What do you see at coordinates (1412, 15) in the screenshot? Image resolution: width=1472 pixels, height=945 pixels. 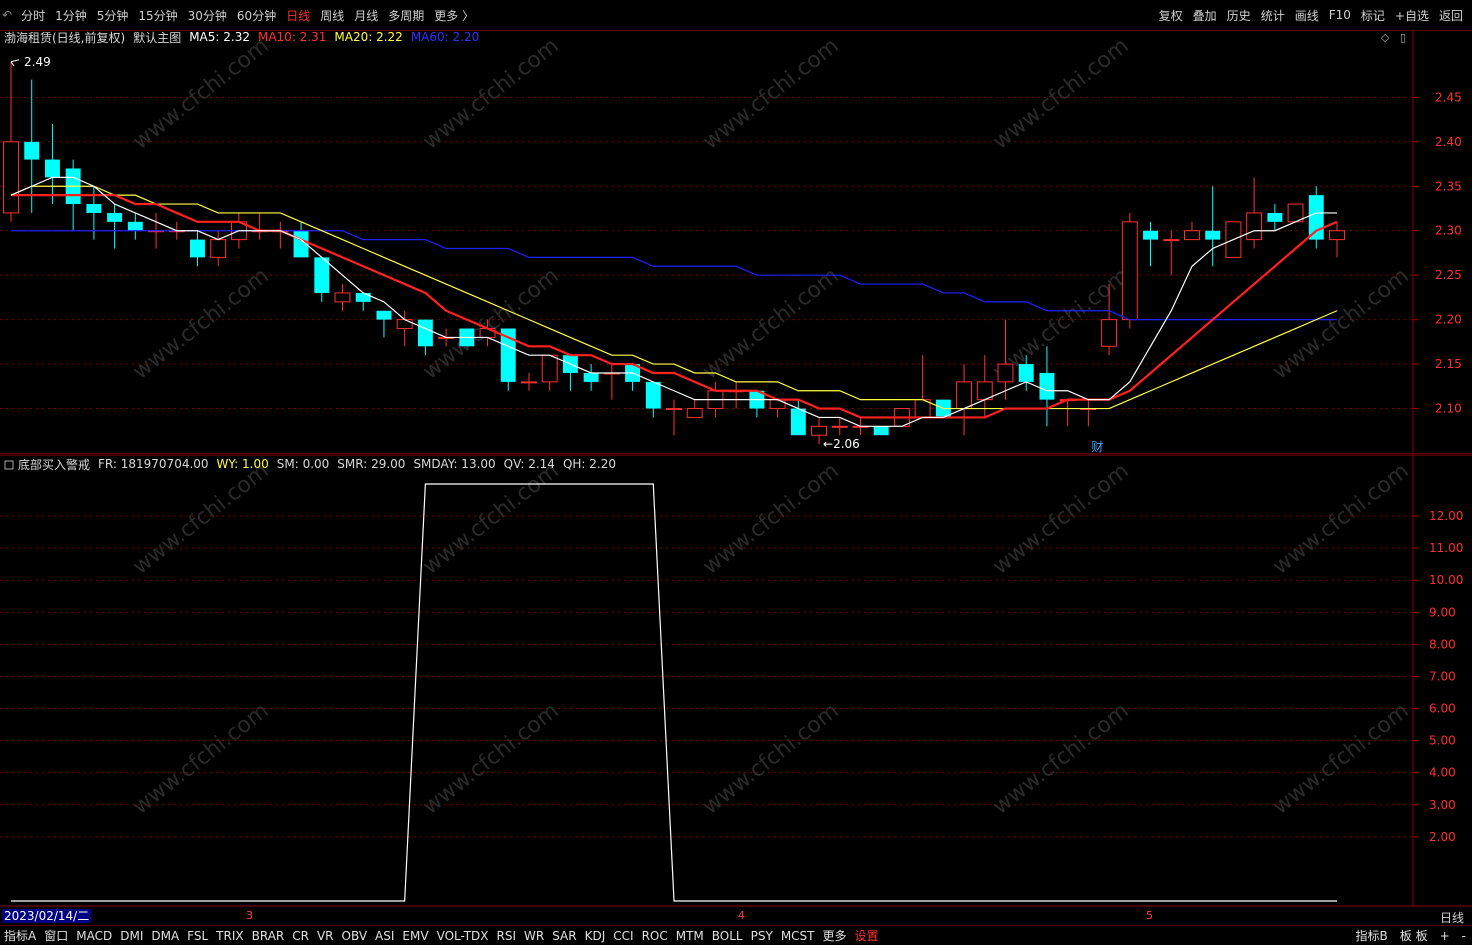 I see `toolbar-button: +自选` at bounding box center [1412, 15].